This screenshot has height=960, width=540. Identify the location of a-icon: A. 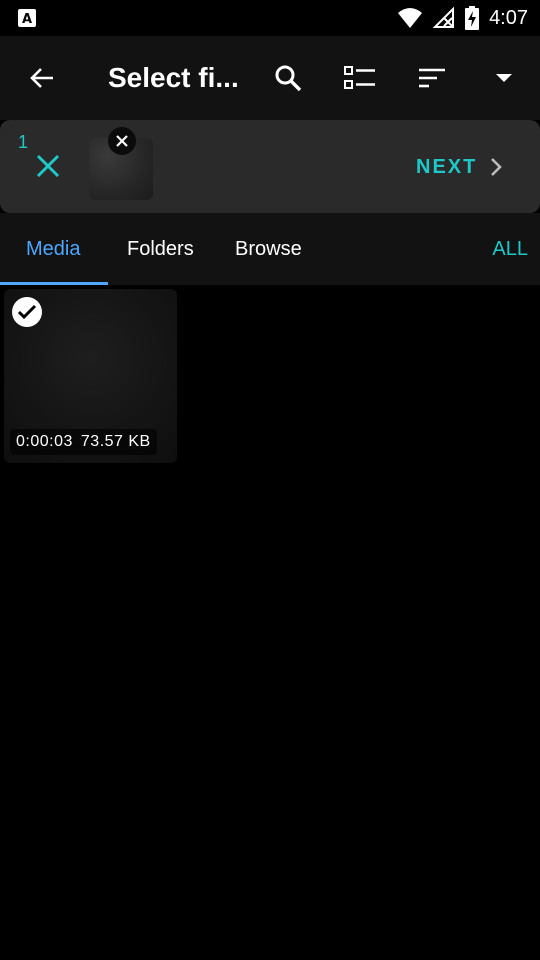
(27, 18).